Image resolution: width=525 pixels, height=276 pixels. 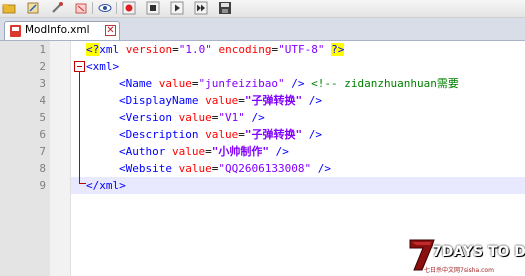 What do you see at coordinates (262, 29) in the screenshot?
I see `tab-strip: ModInfo.xml ✕` at bounding box center [262, 29].